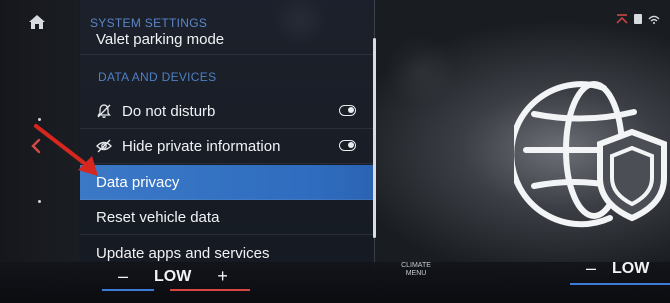 This screenshot has height=303, width=670. Describe the element at coordinates (416, 270) in the screenshot. I see `climate-menu-button: CLIMATE MENU` at that location.